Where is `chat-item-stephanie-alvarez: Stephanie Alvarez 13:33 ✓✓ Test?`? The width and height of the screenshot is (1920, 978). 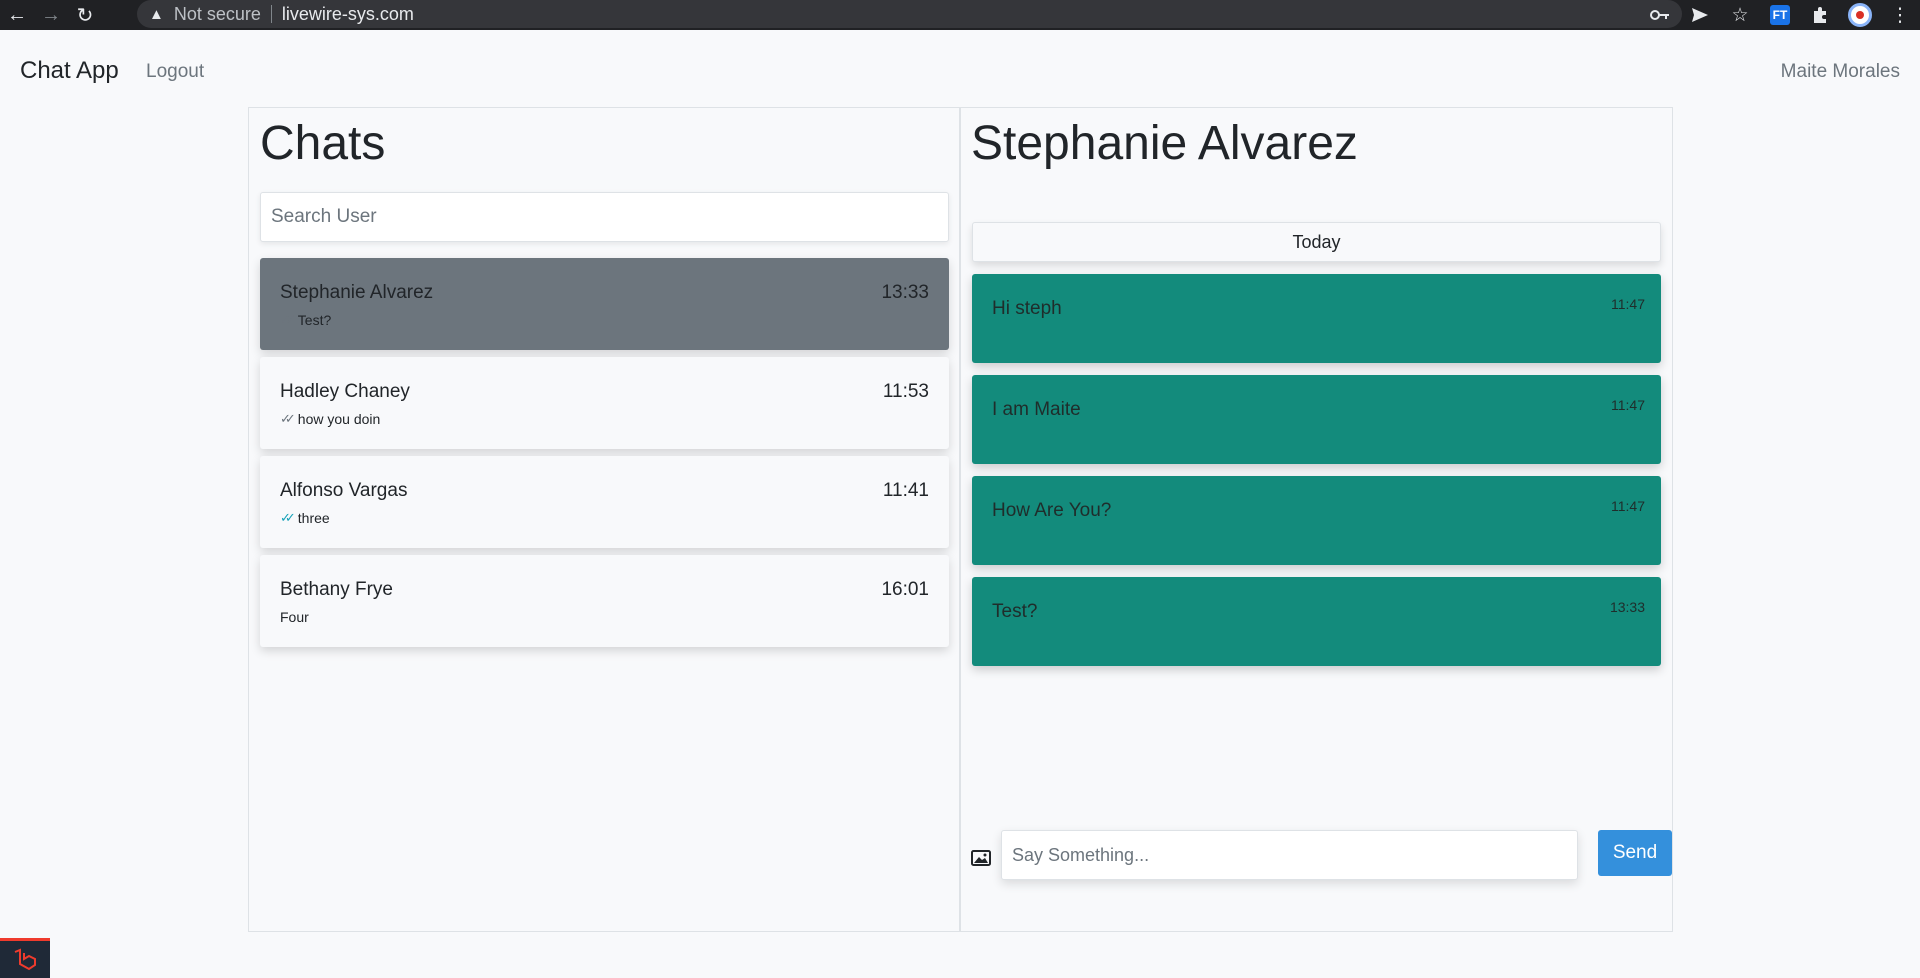 chat-item-stephanie-alvarez: Stephanie Alvarez 13:33 ✓✓ Test? is located at coordinates (604, 304).